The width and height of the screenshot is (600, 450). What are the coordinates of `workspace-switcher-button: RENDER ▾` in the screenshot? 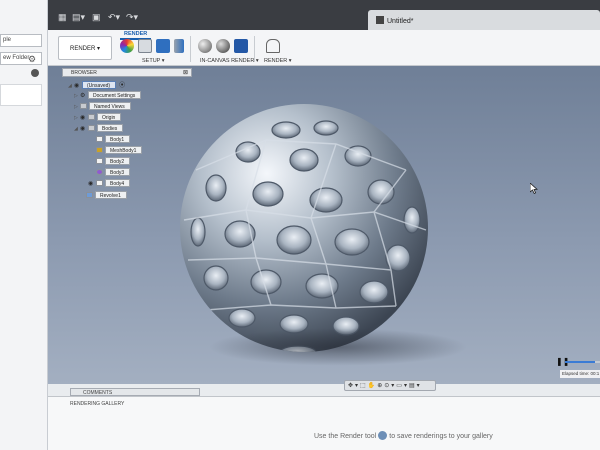 It's located at (85, 48).